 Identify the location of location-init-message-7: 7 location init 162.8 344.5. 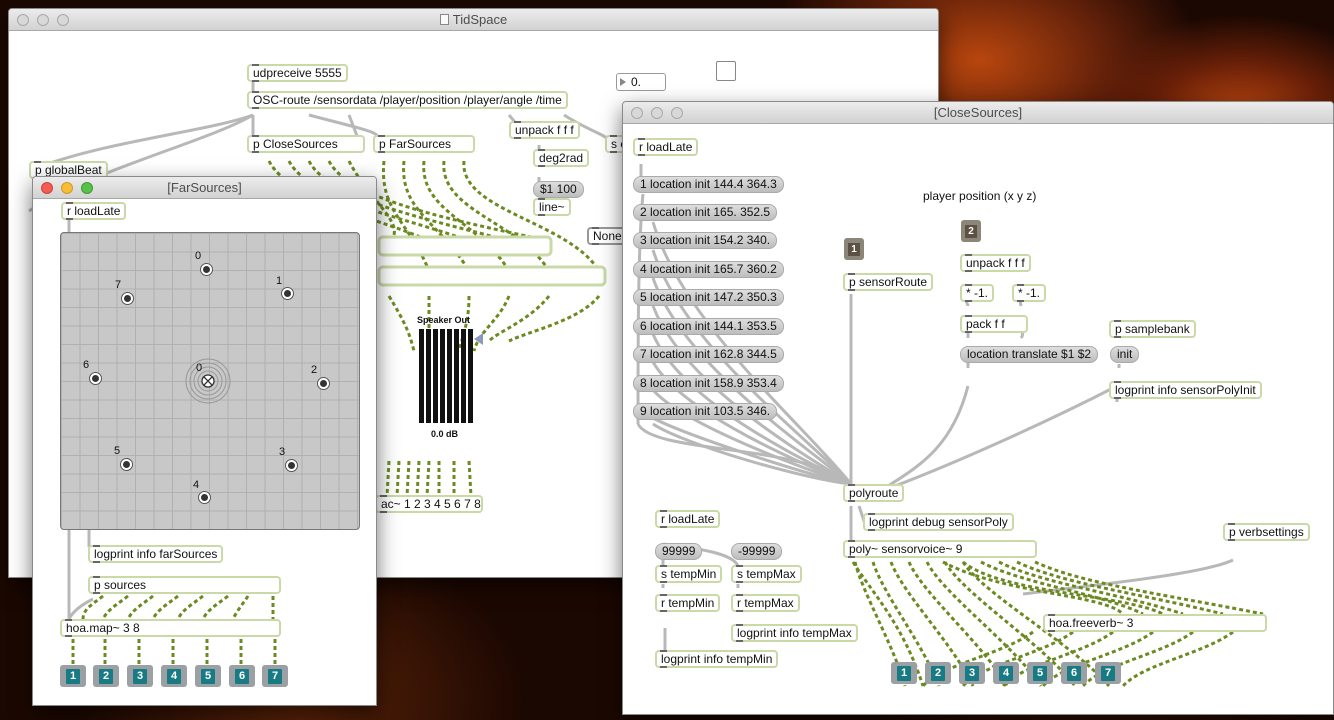
(708, 354).